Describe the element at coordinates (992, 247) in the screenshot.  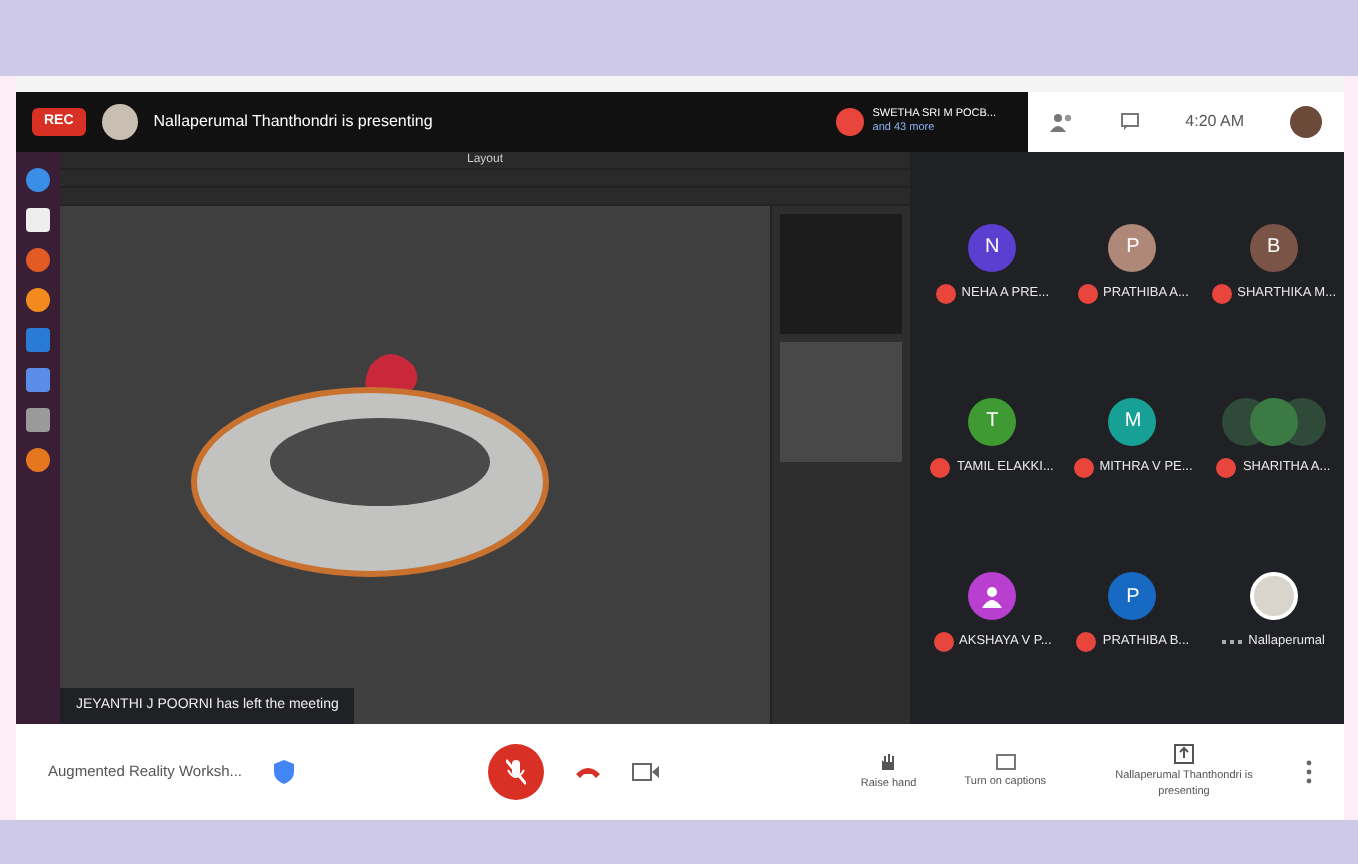
I see `avatar-initial: N` at that location.